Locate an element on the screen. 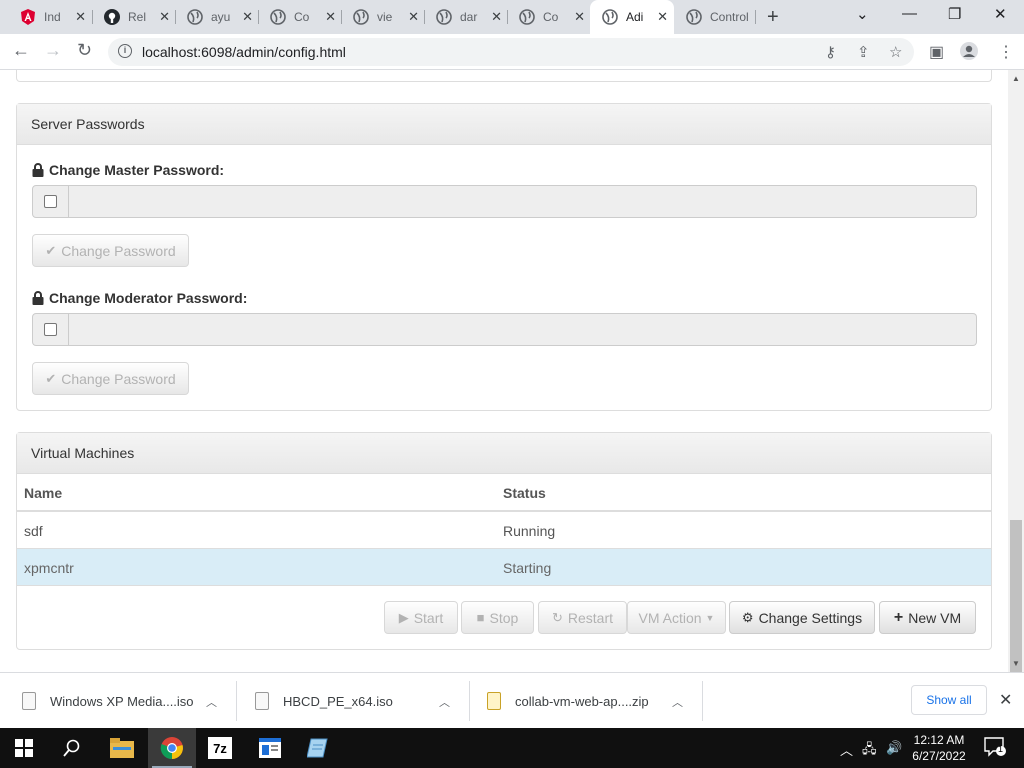  browser-tab-2: Rel ✕ is located at coordinates (134, 17).